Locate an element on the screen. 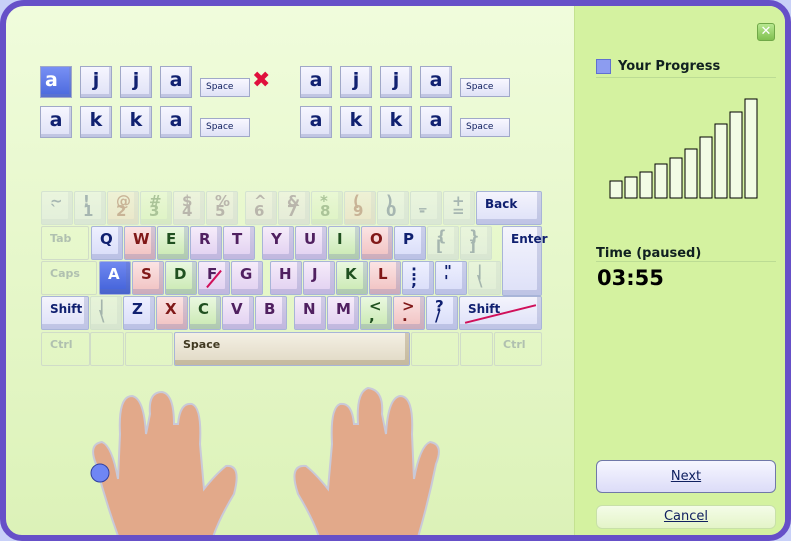 The image size is (791, 541). key-9-label: ( 9 is located at coordinates (358, 206).